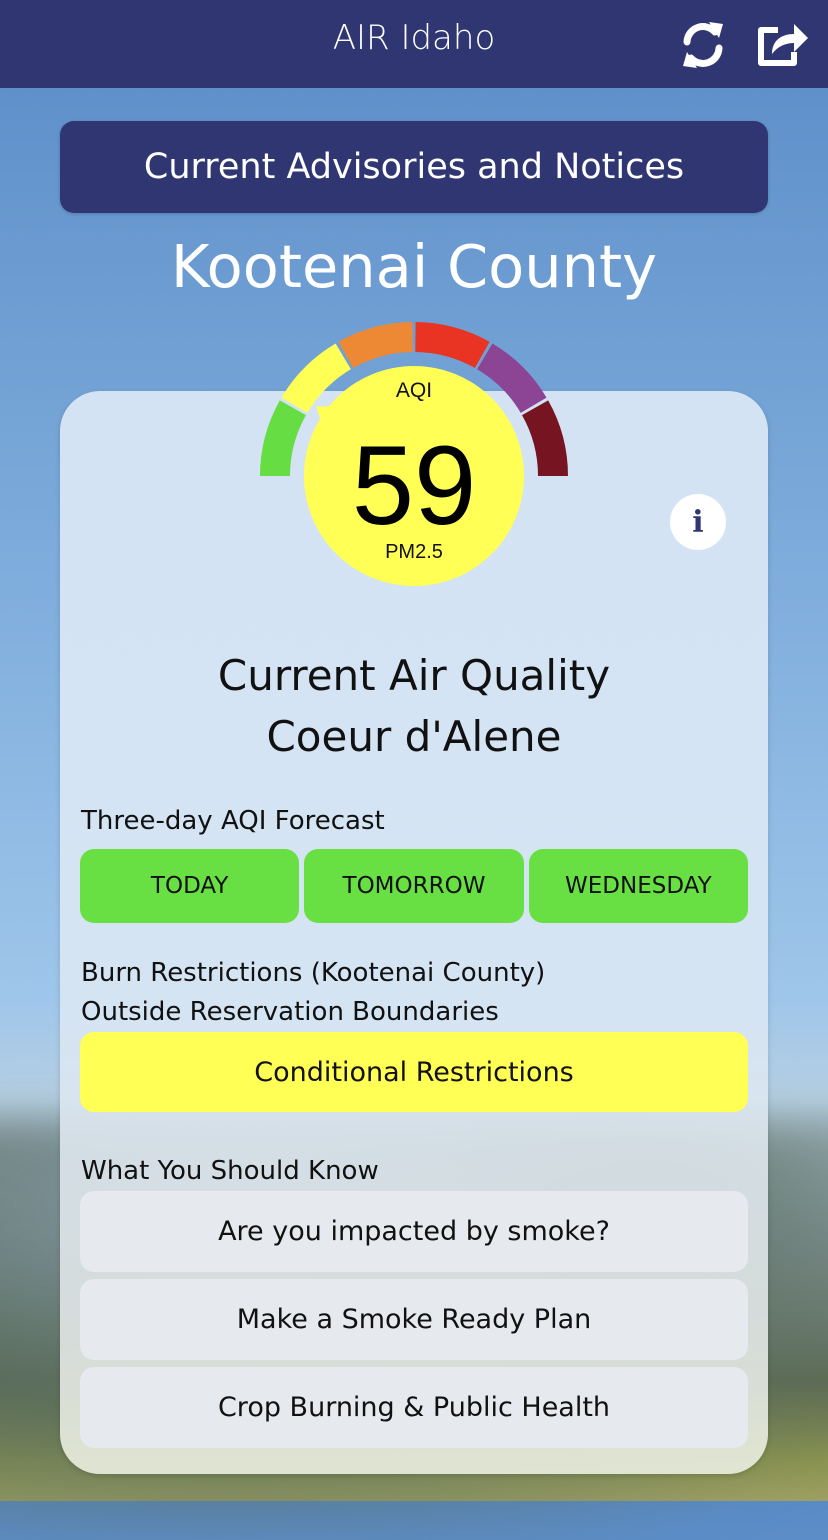 This screenshot has height=1540, width=828. Describe the element at coordinates (545, 438) in the screenshot. I see `gauge-segment-hazardous` at that location.